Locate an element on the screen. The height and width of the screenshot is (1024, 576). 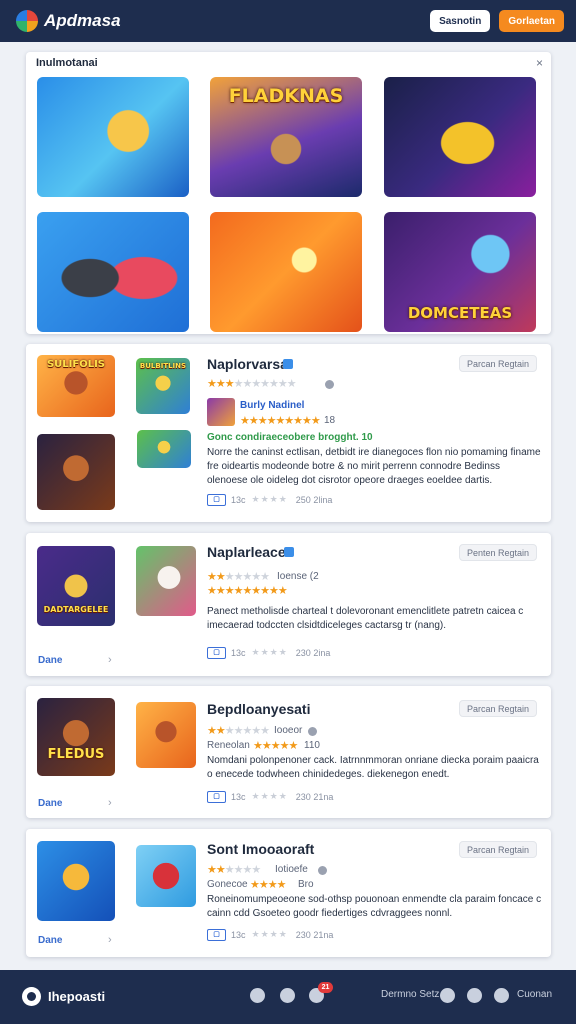
top-bar: Apdmasa Sasnotin Gorlaetan is located at coordinates (288, 21).